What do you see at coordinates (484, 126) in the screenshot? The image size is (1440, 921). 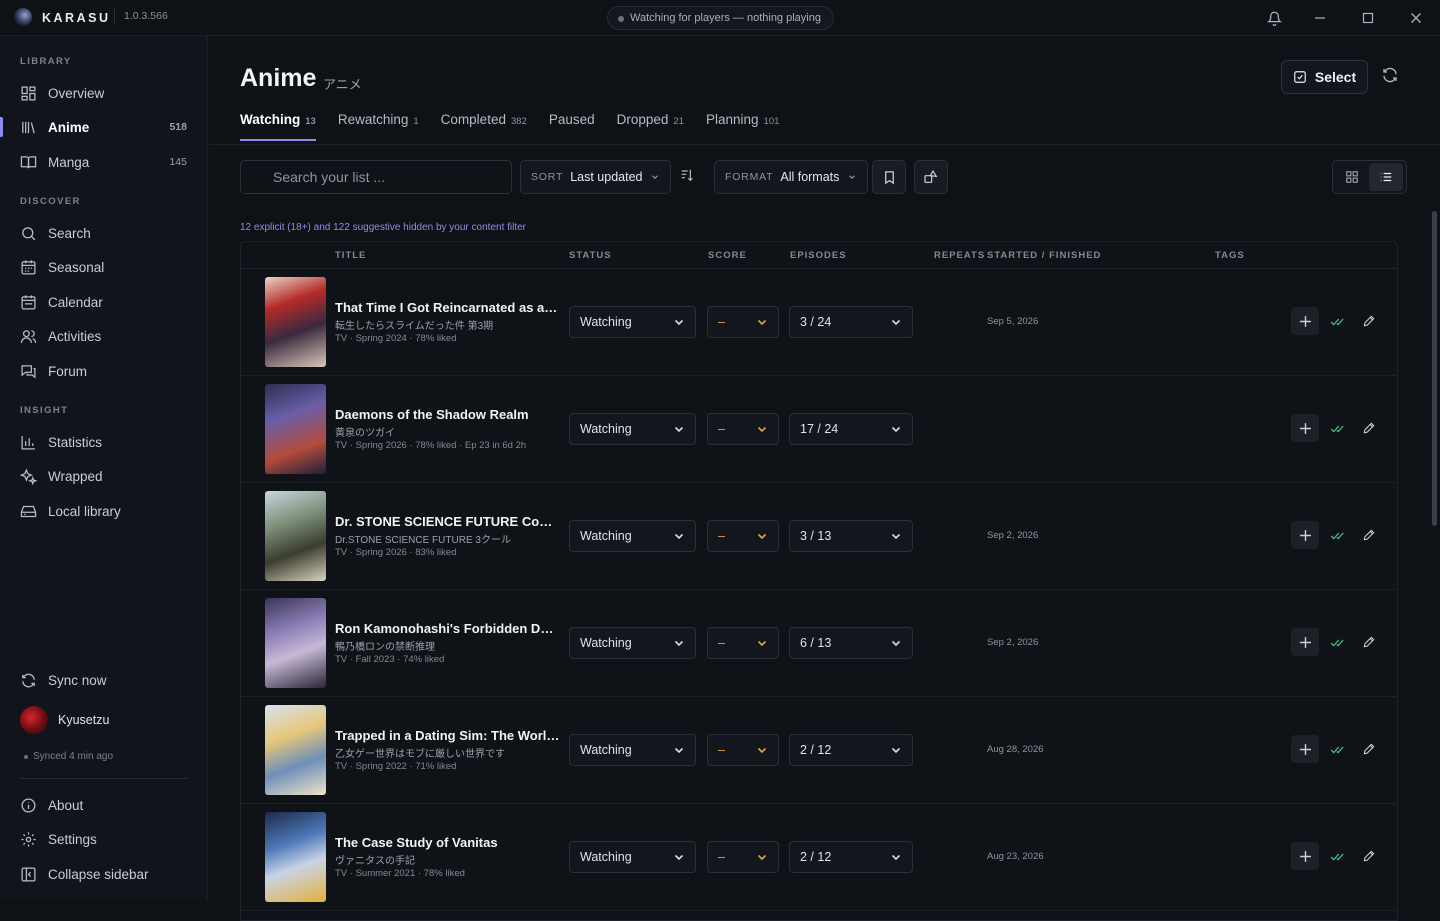 I see `tab-completed: Completed 382` at bounding box center [484, 126].